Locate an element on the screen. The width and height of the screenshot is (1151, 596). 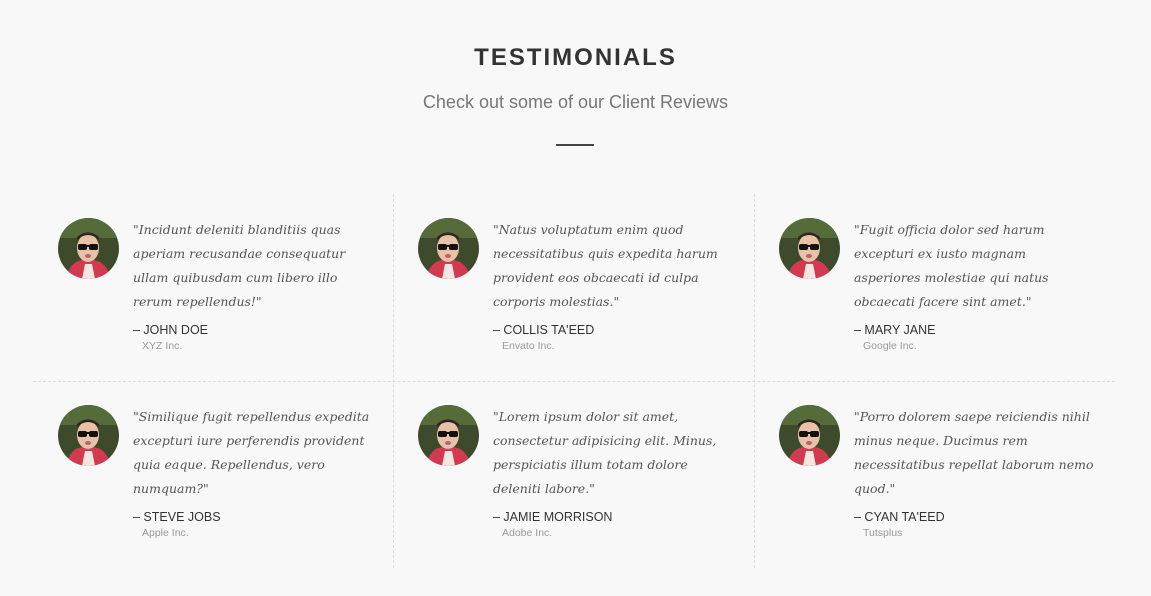
author-name: – COLLIS TA'EED is located at coordinates (544, 330).